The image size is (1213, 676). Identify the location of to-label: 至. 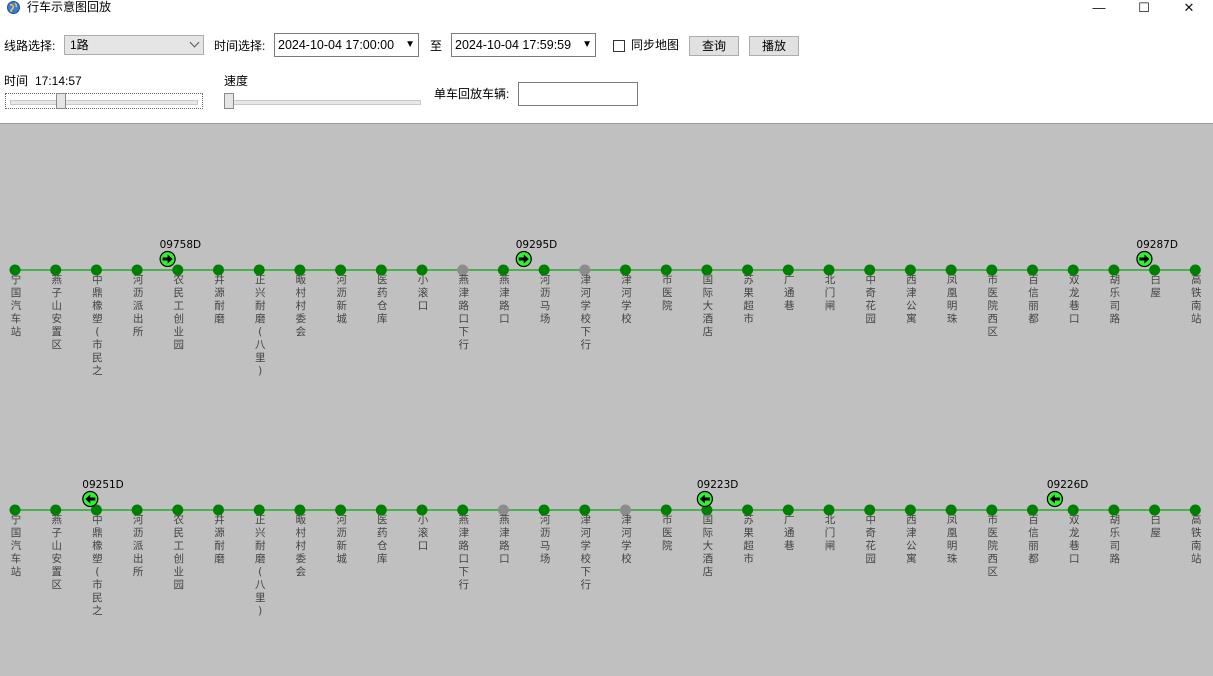
(436, 46).